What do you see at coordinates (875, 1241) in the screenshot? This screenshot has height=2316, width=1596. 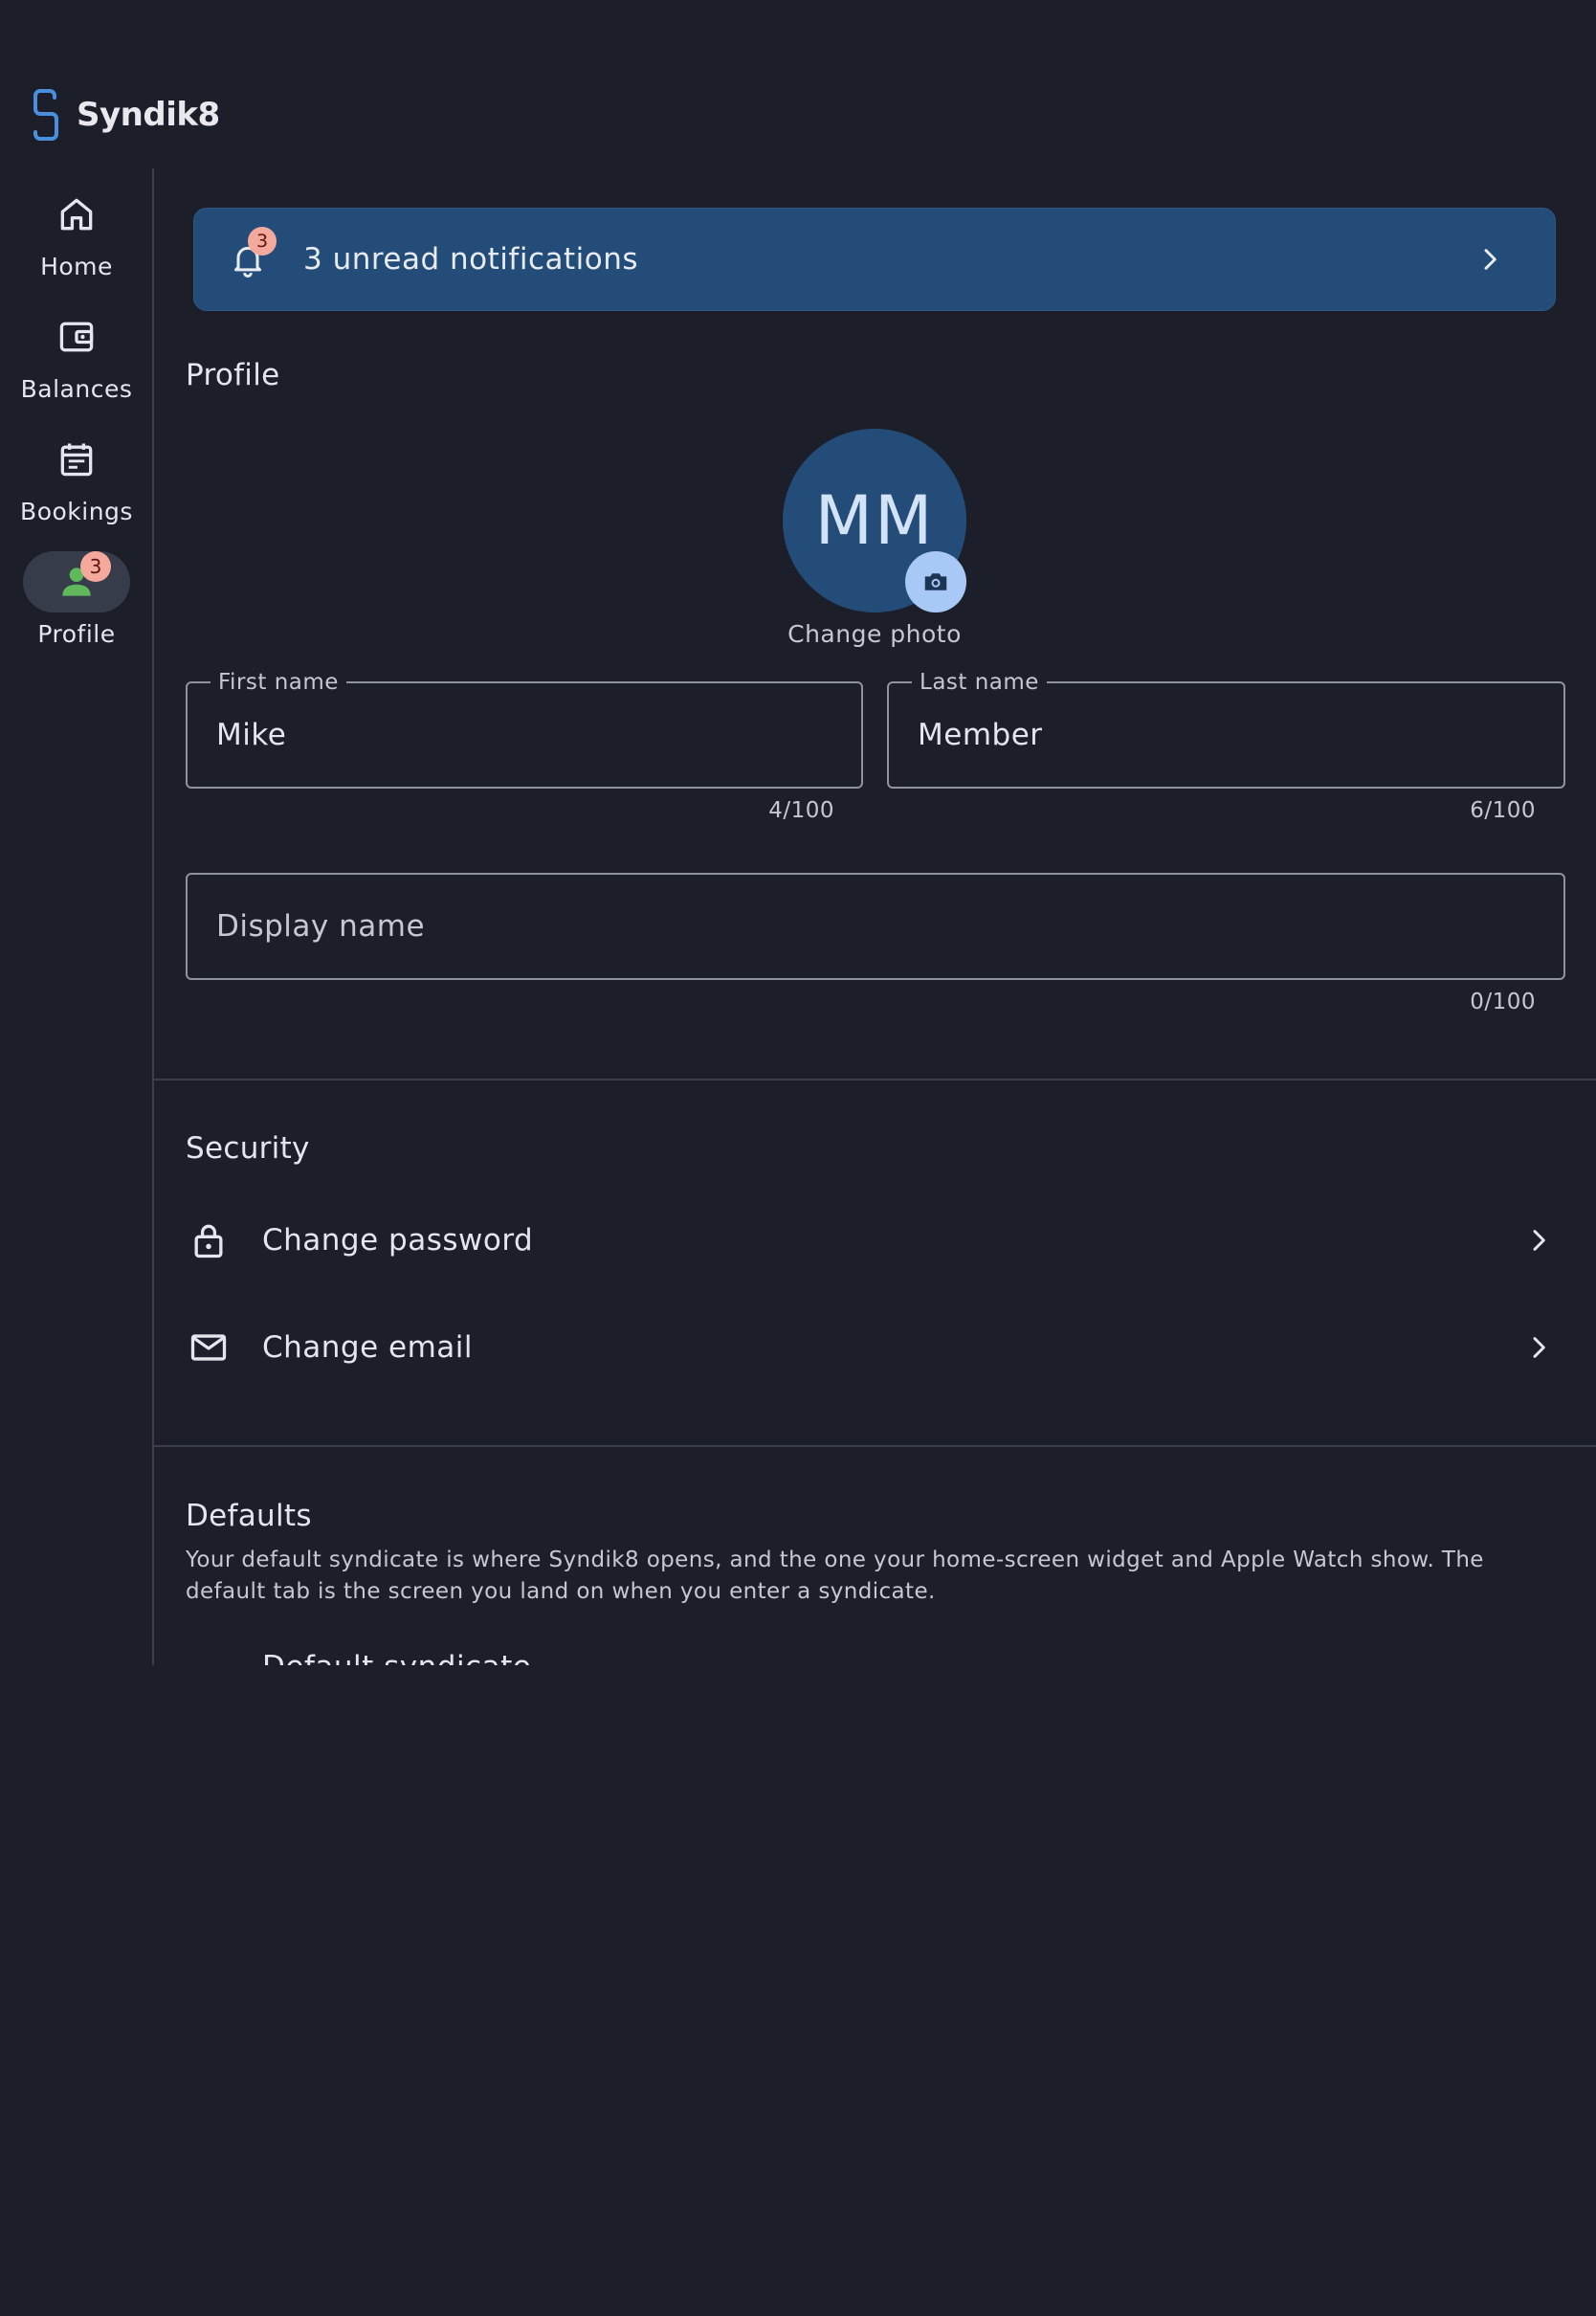 I see `change-password-row: Change password` at bounding box center [875, 1241].